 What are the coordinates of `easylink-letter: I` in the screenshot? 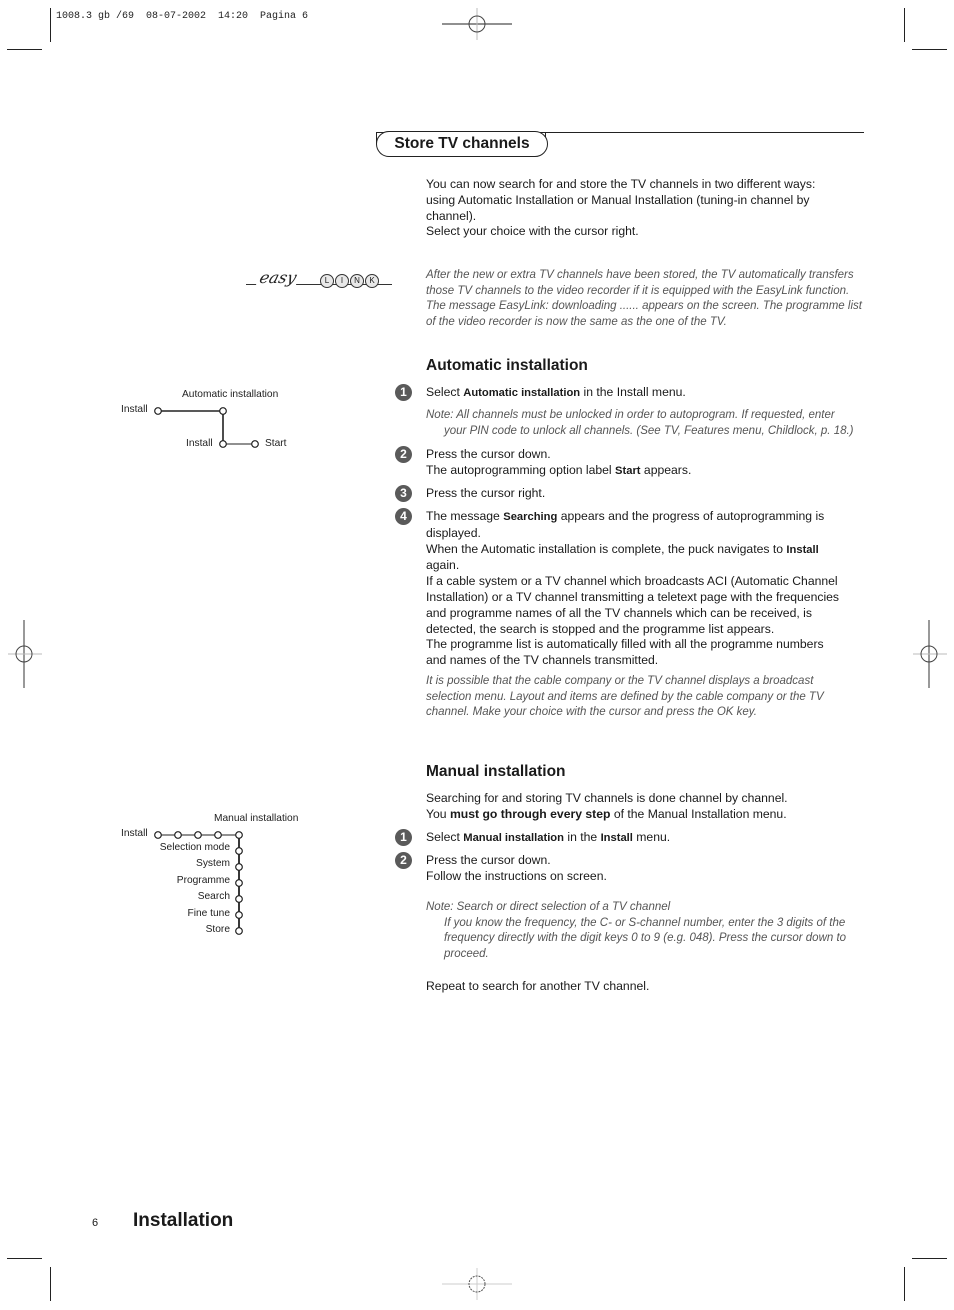 It's located at (342, 281).